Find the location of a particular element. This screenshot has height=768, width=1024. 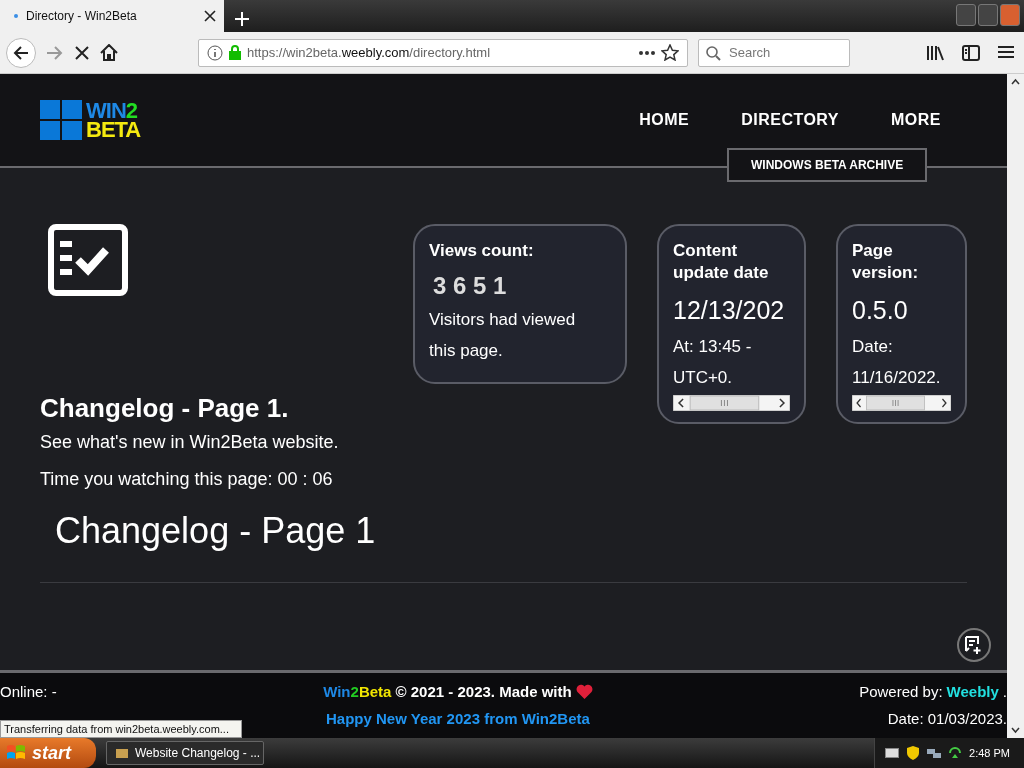

card-text: At: 13:45 - is located at coordinates (713, 347).